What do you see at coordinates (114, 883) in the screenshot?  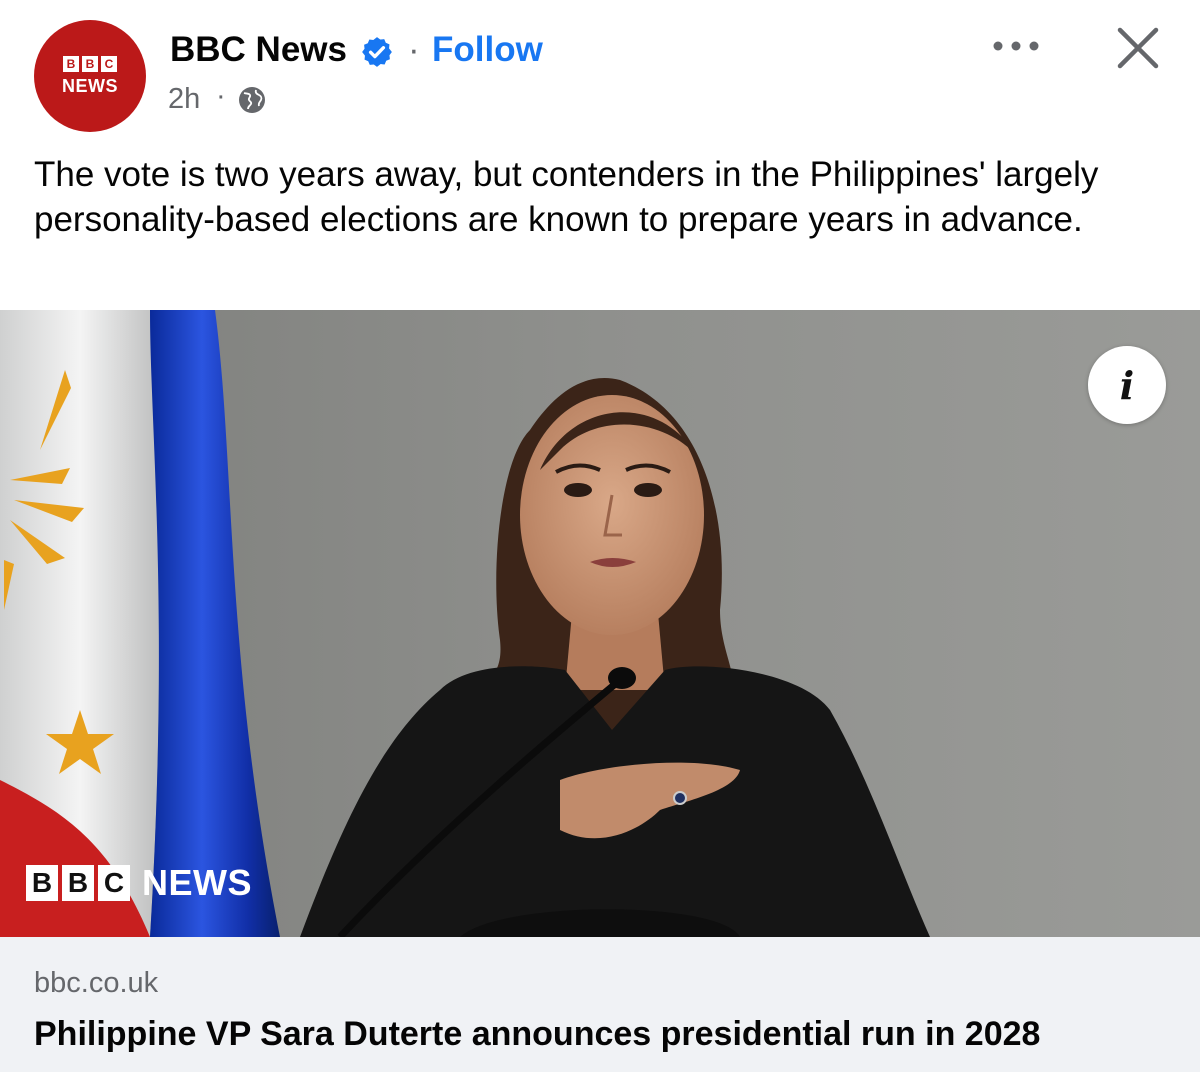 I see `watermark-block: C` at bounding box center [114, 883].